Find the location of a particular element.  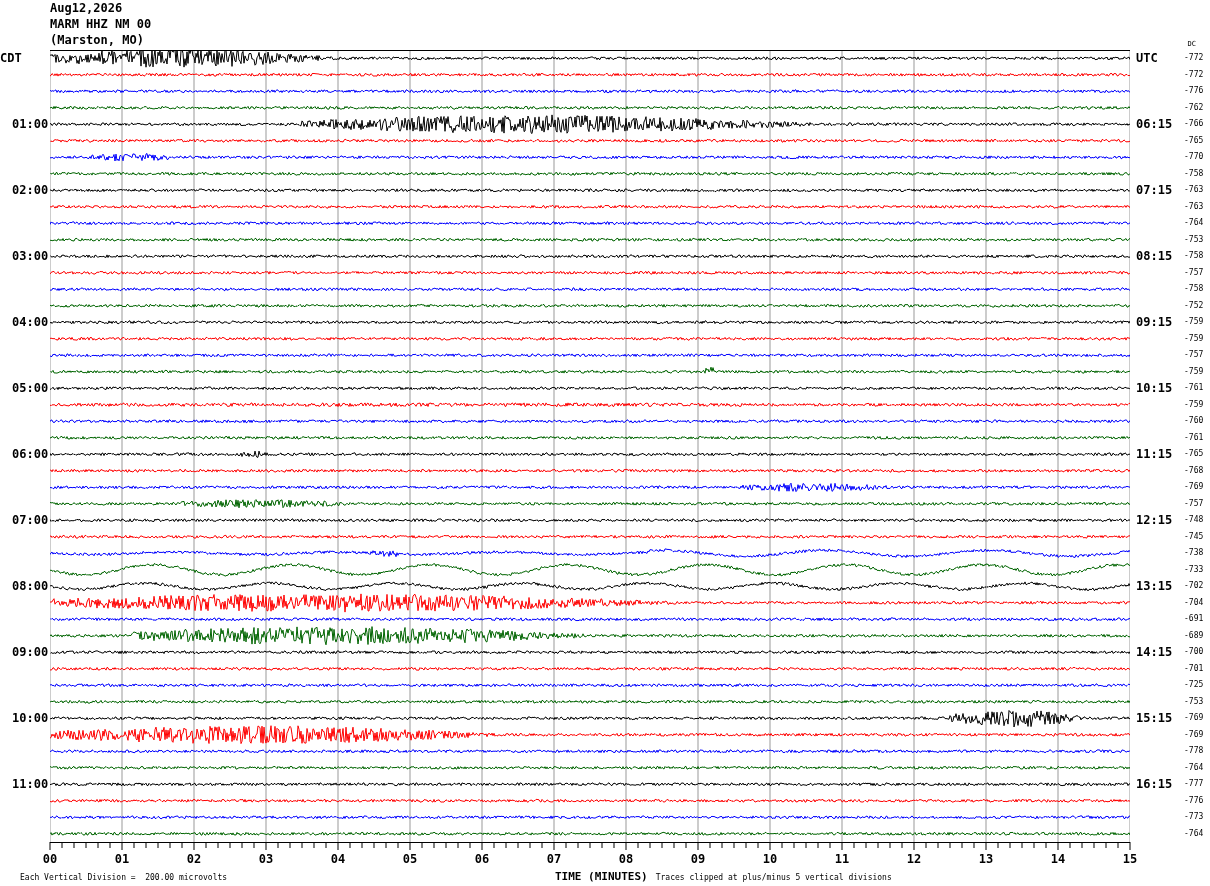

axis-tick-label: 11 is located at coordinates (842, 859).